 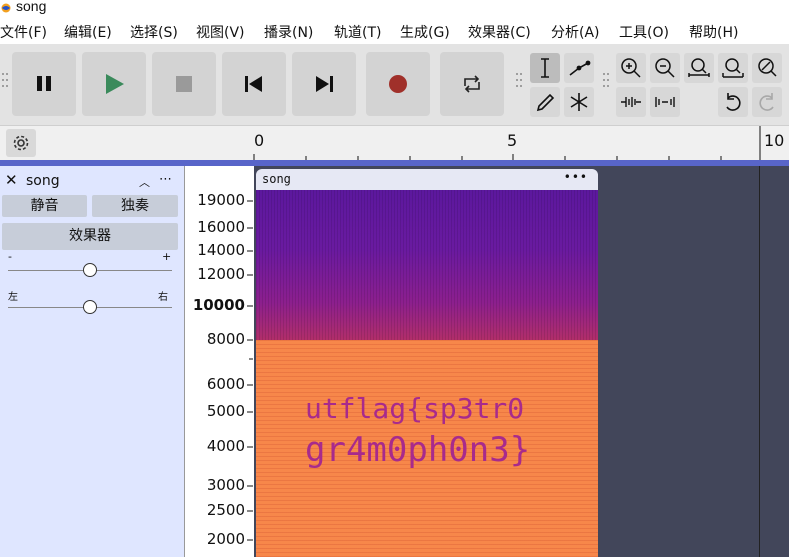 What do you see at coordinates (221, 250) in the screenshot?
I see `scale-tick-label: 14000` at bounding box center [221, 250].